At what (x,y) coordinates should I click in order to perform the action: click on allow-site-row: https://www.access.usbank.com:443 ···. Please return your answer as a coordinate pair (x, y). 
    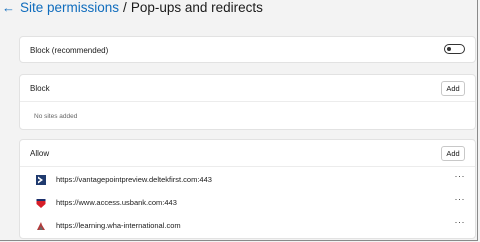
    Looking at the image, I should click on (247, 203).